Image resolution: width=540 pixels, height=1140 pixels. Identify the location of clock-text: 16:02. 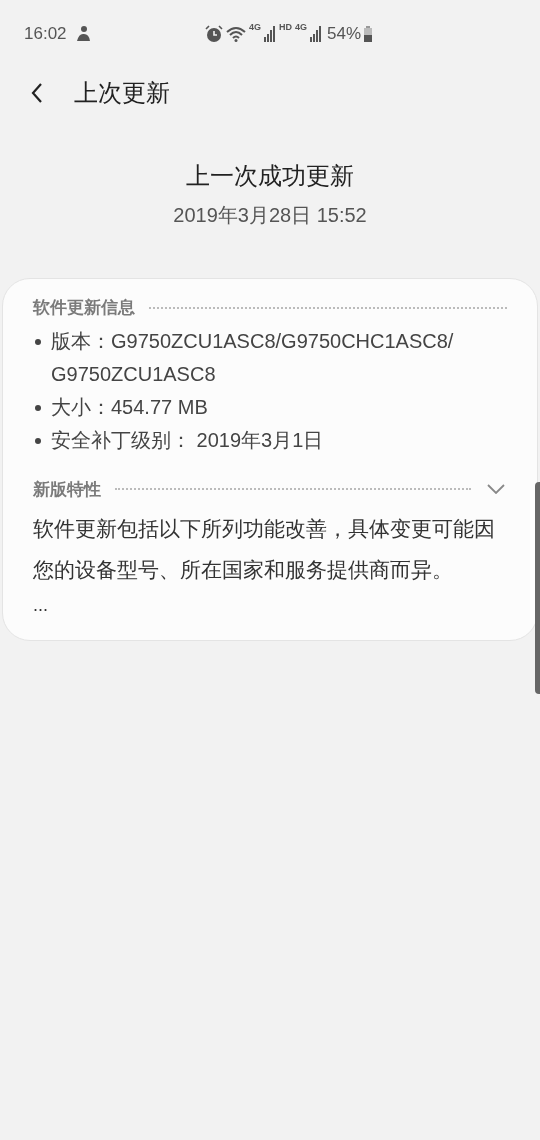
(45, 34).